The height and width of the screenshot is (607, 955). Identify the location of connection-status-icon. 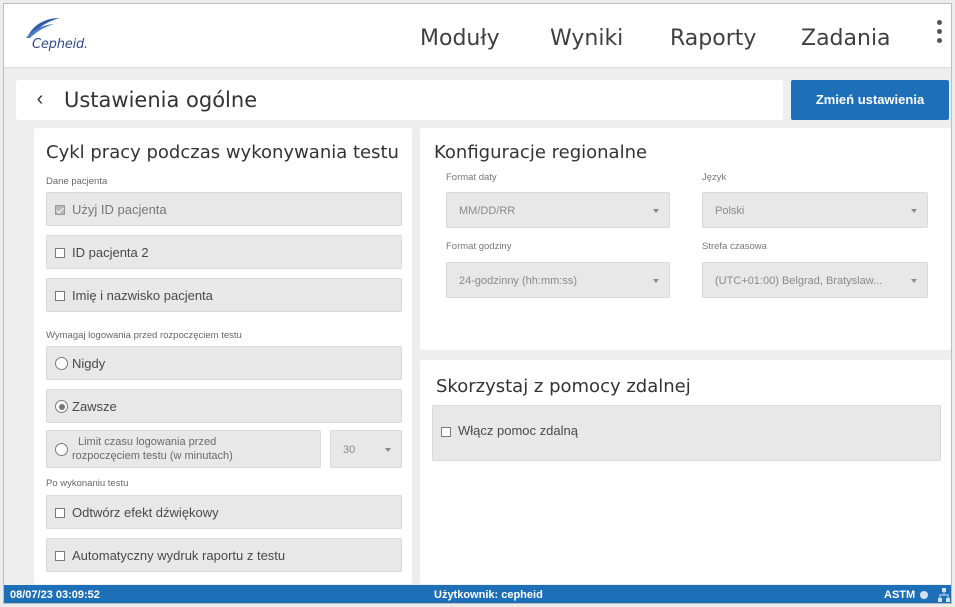
(924, 595).